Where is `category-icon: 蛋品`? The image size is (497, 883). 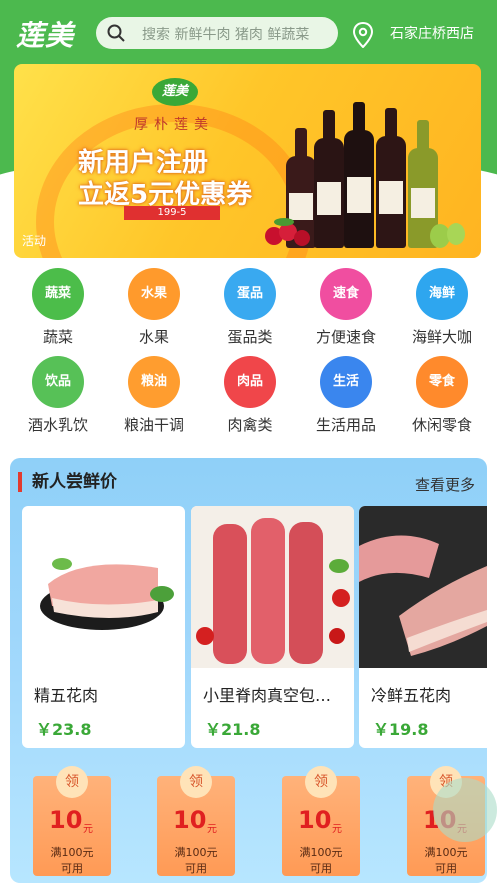
category-icon: 蛋品 is located at coordinates (250, 294).